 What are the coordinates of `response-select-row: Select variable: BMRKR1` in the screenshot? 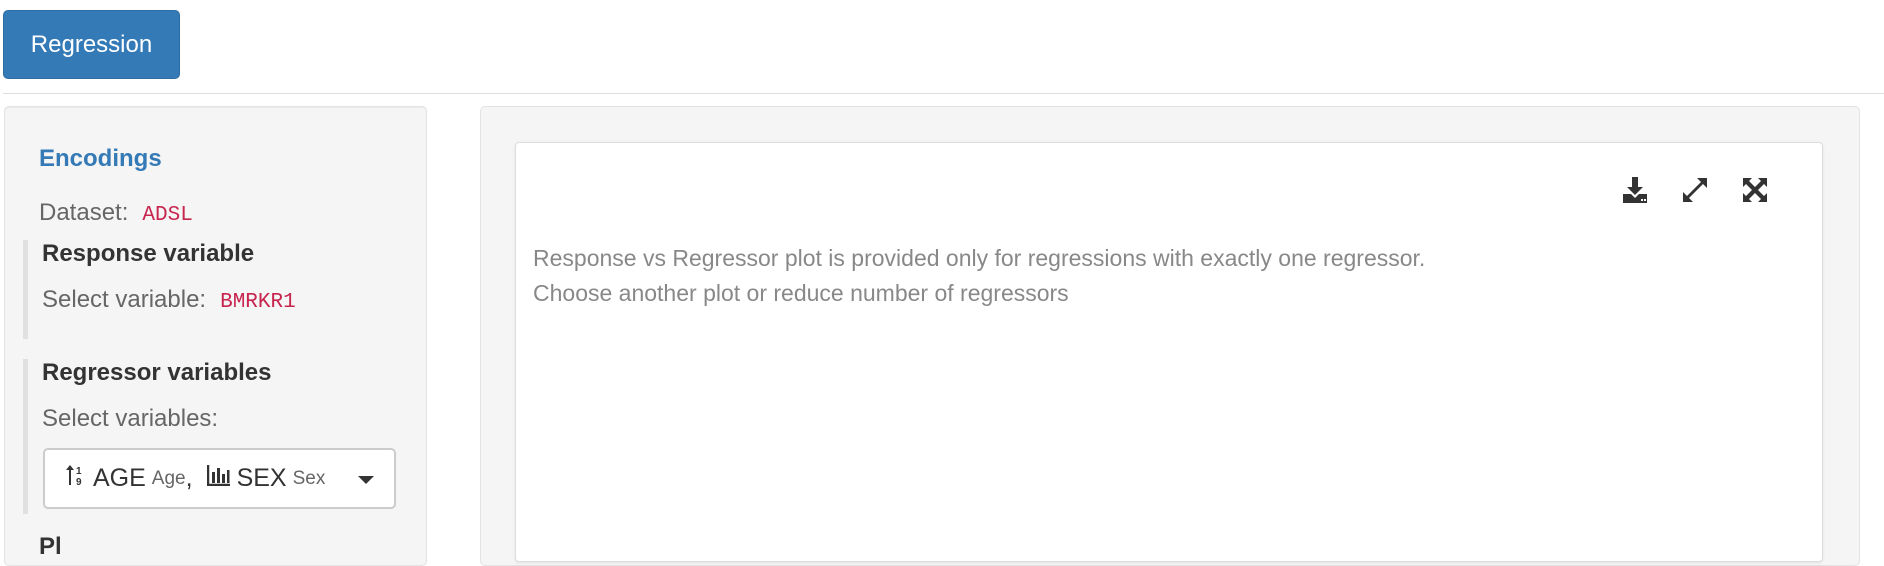 It's located at (169, 300).